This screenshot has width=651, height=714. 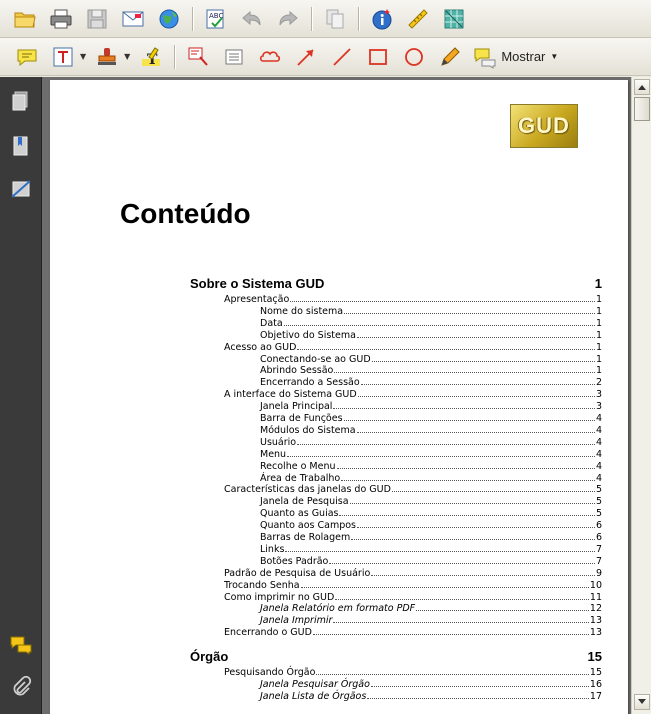 What do you see at coordinates (598, 526) in the screenshot?
I see `toc-page-number: 6` at bounding box center [598, 526].